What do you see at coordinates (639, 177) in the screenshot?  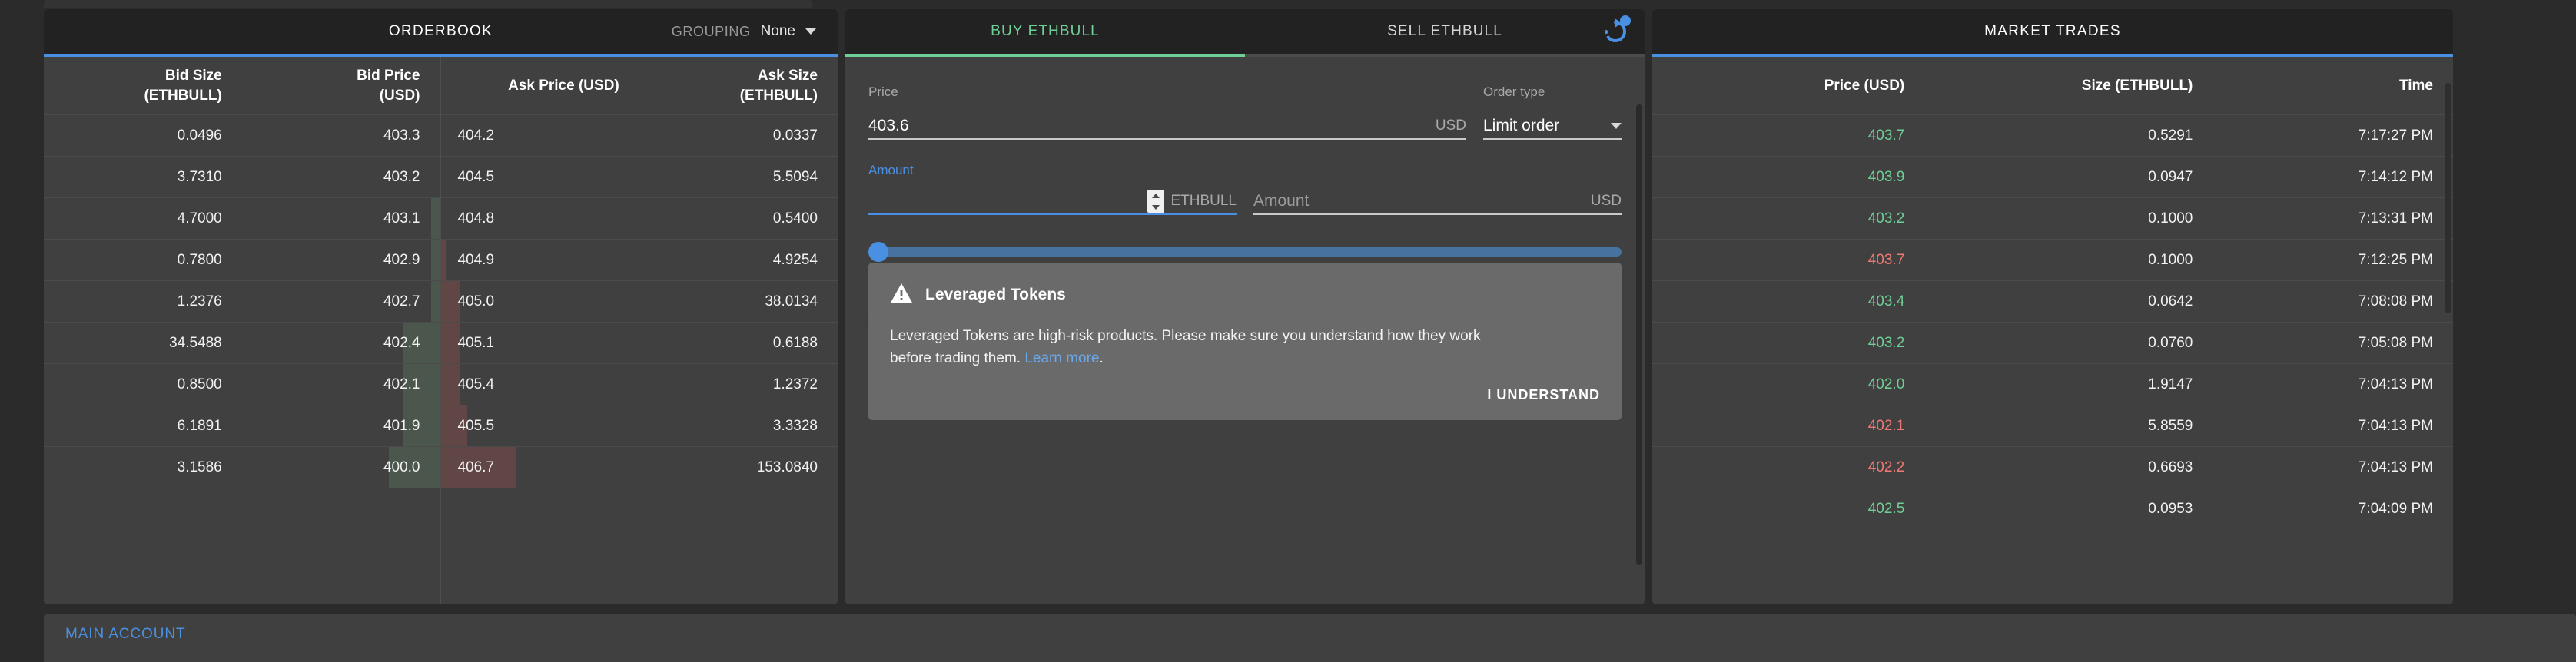 I see `orderbook-ask-row: 404.5 5.5094` at bounding box center [639, 177].